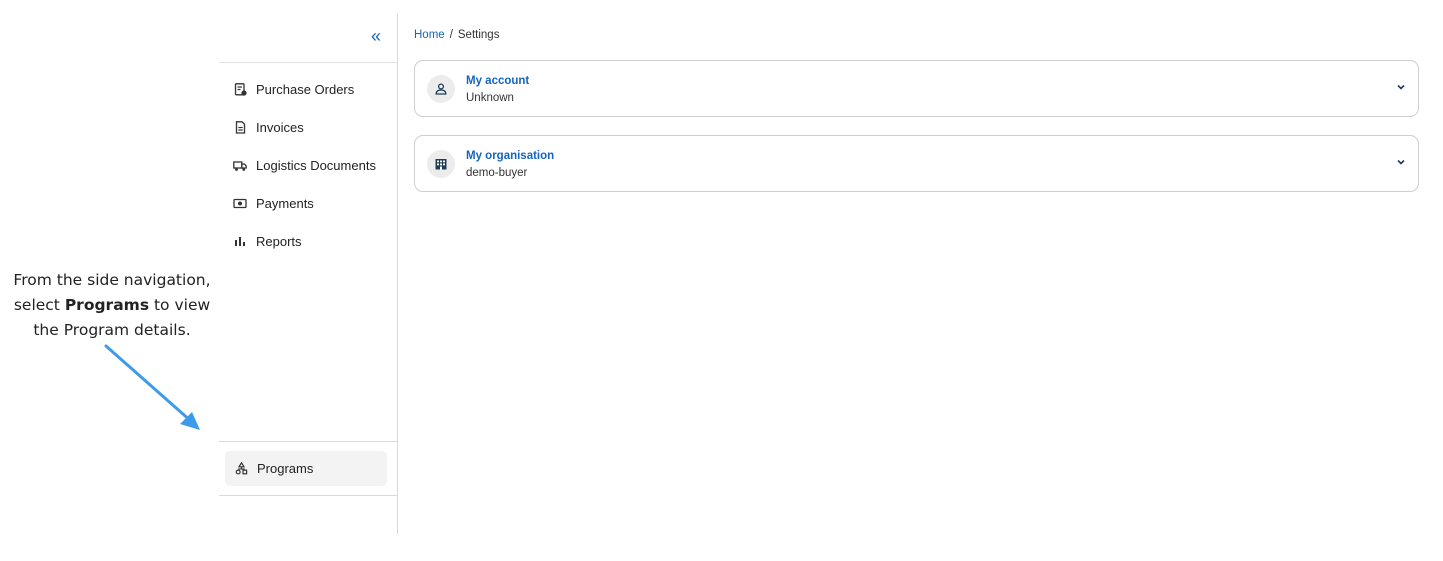 This screenshot has height=561, width=1443. I want to click on annotation-line-2-pre: select, so click(39, 305).